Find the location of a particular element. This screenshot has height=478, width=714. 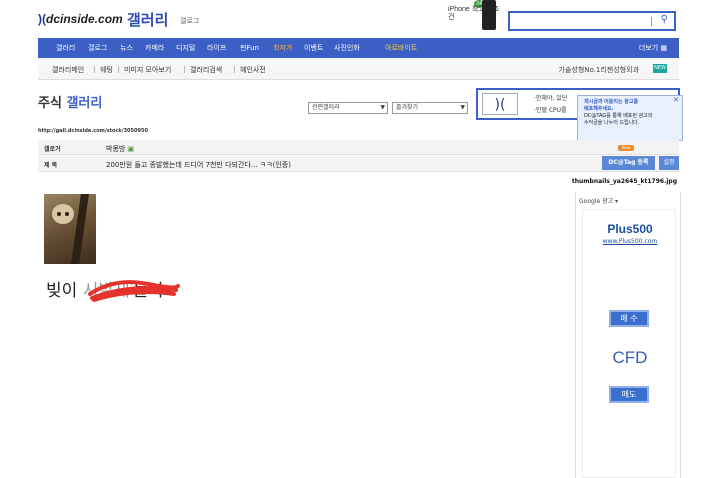

google-ad-label-text: Google 광고 is located at coordinates (596, 201).